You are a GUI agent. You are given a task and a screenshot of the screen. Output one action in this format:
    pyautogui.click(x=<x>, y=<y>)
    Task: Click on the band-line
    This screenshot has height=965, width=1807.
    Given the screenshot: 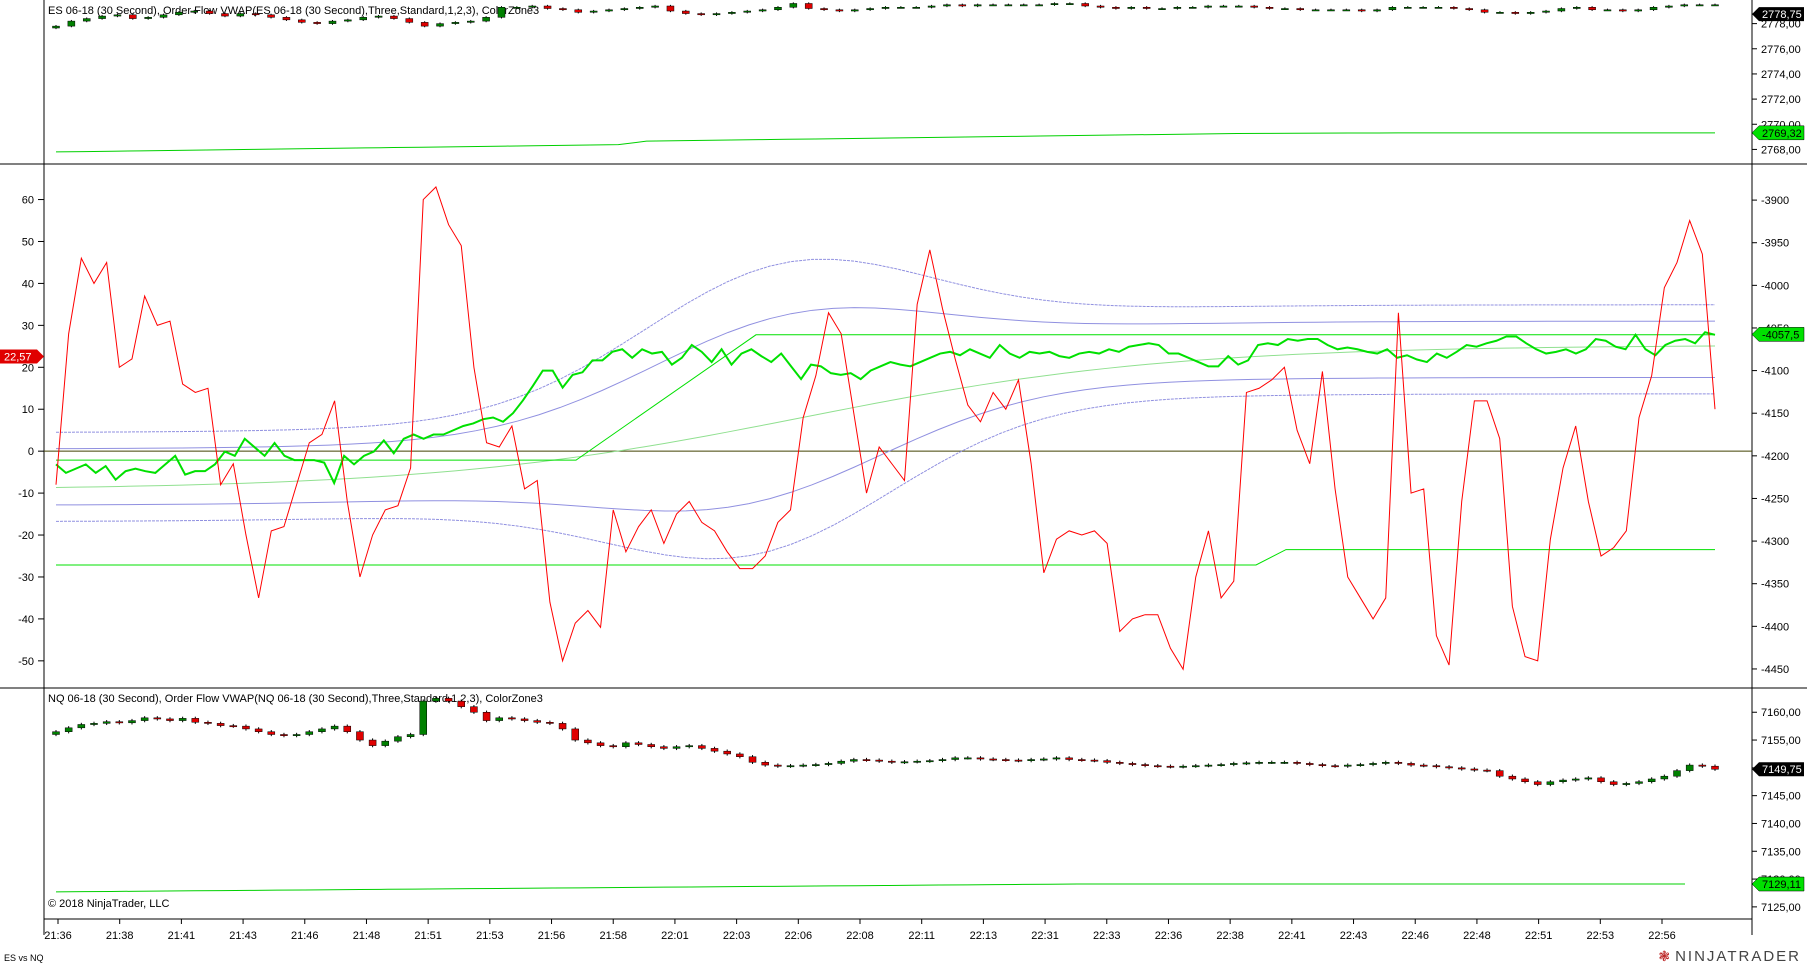 What is the action you would take?
    pyautogui.click(x=885, y=444)
    